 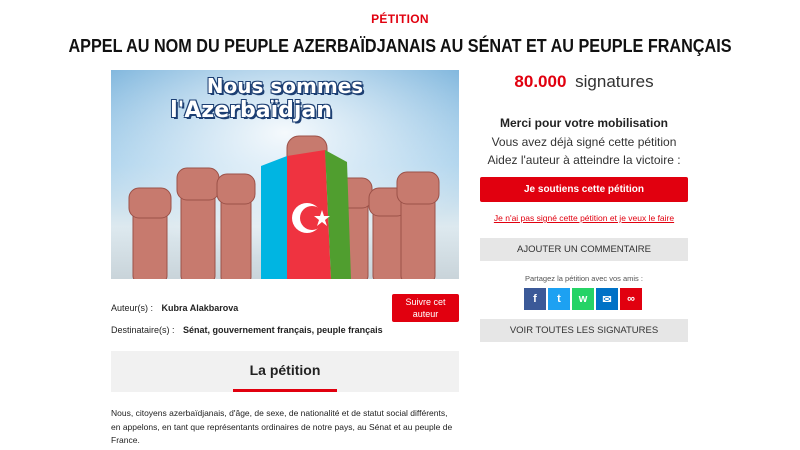 What do you see at coordinates (400, 19) in the screenshot?
I see `page-kicker: PÉTITION` at bounding box center [400, 19].